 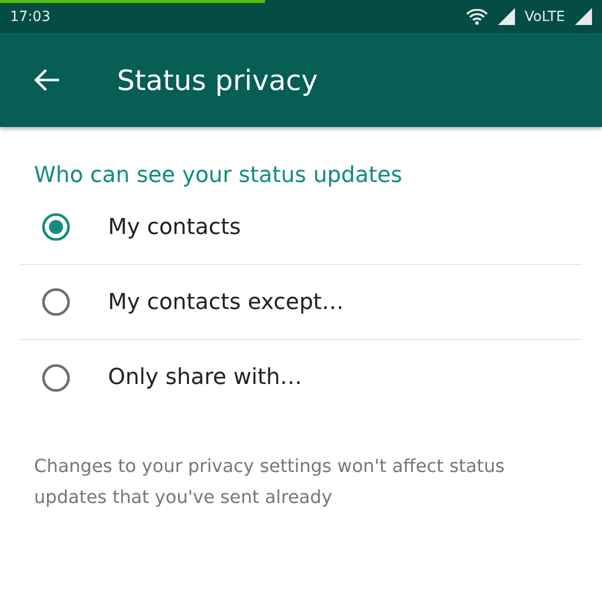 What do you see at coordinates (270, 482) in the screenshot?
I see `footer-note: Changes to your privacy settings won't affect status updates that you've sent already` at bounding box center [270, 482].